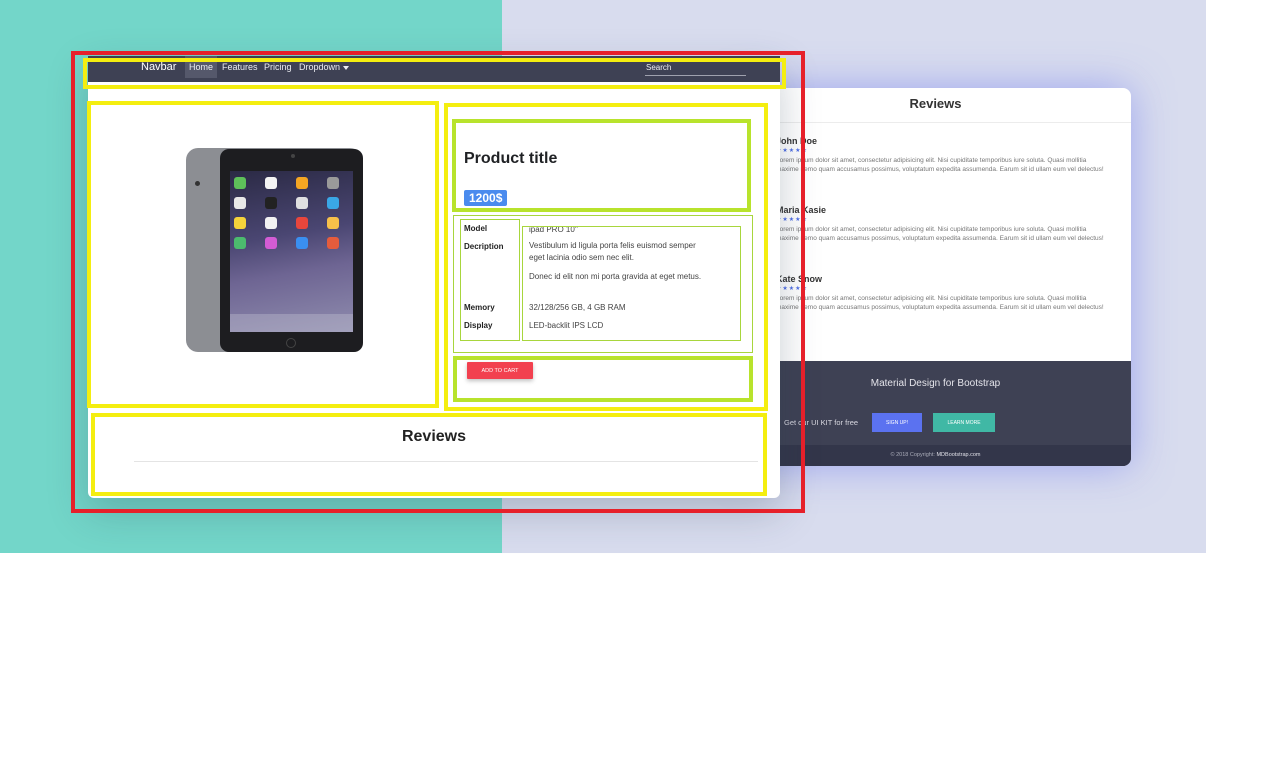 Image resolution: width=1266 pixels, height=765 pixels. Describe the element at coordinates (291, 343) in the screenshot. I see `home-button-icon` at that location.